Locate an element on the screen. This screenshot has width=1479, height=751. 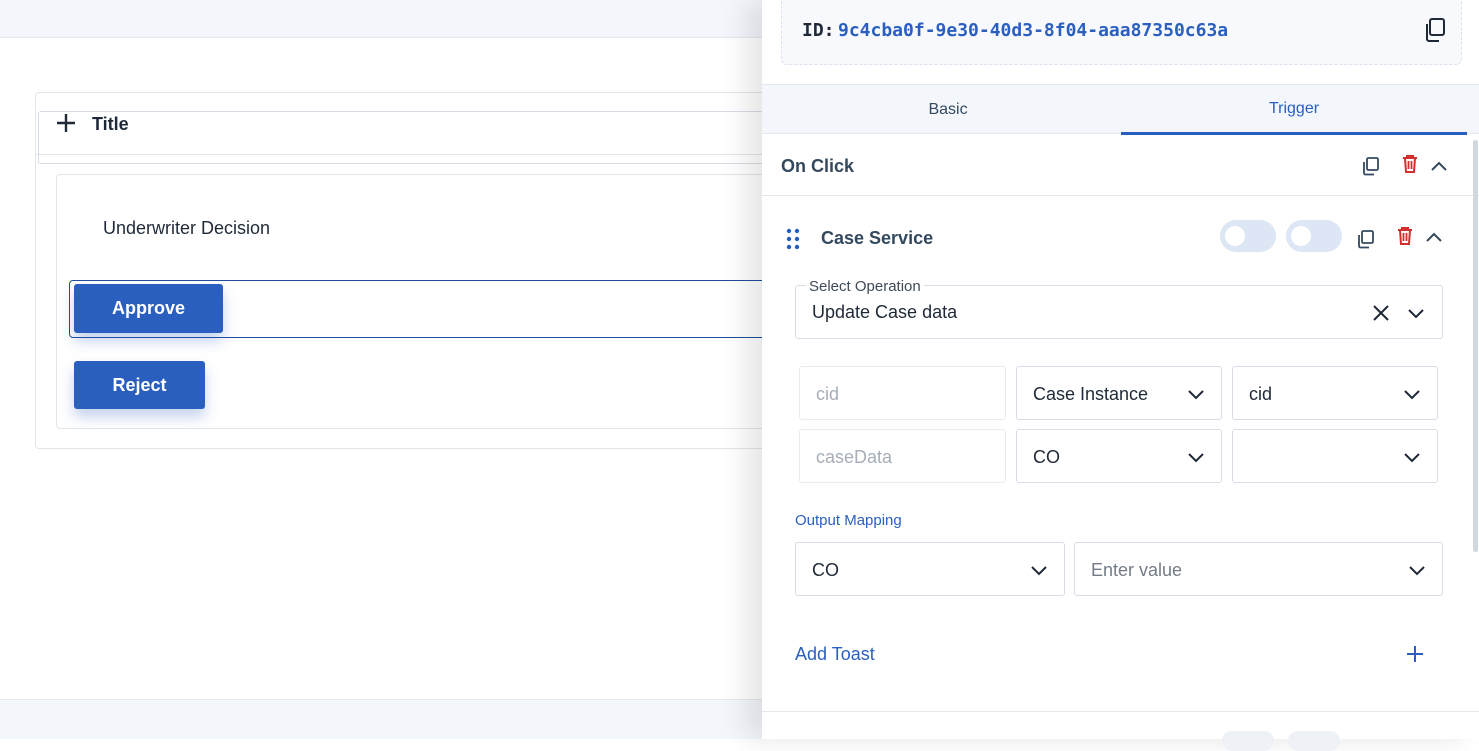
clear-icon is located at coordinates (1381, 313).